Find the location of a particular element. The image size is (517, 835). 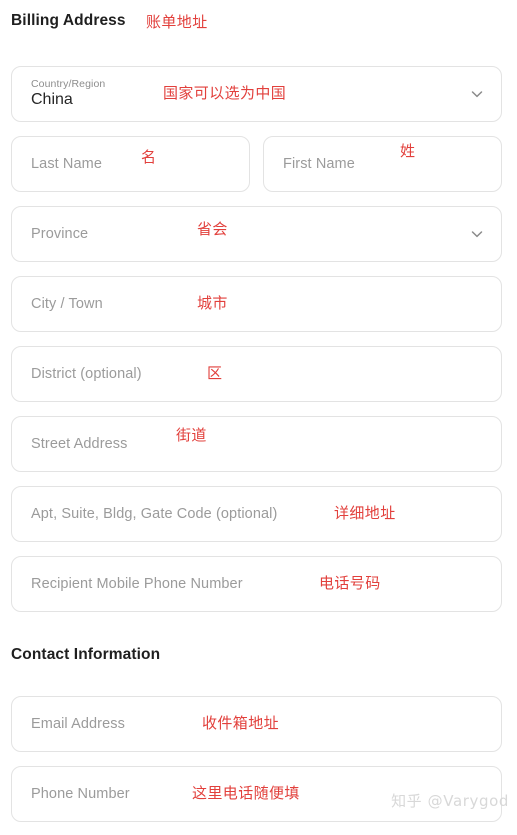

country-region-label: Country/Region is located at coordinates (68, 84).